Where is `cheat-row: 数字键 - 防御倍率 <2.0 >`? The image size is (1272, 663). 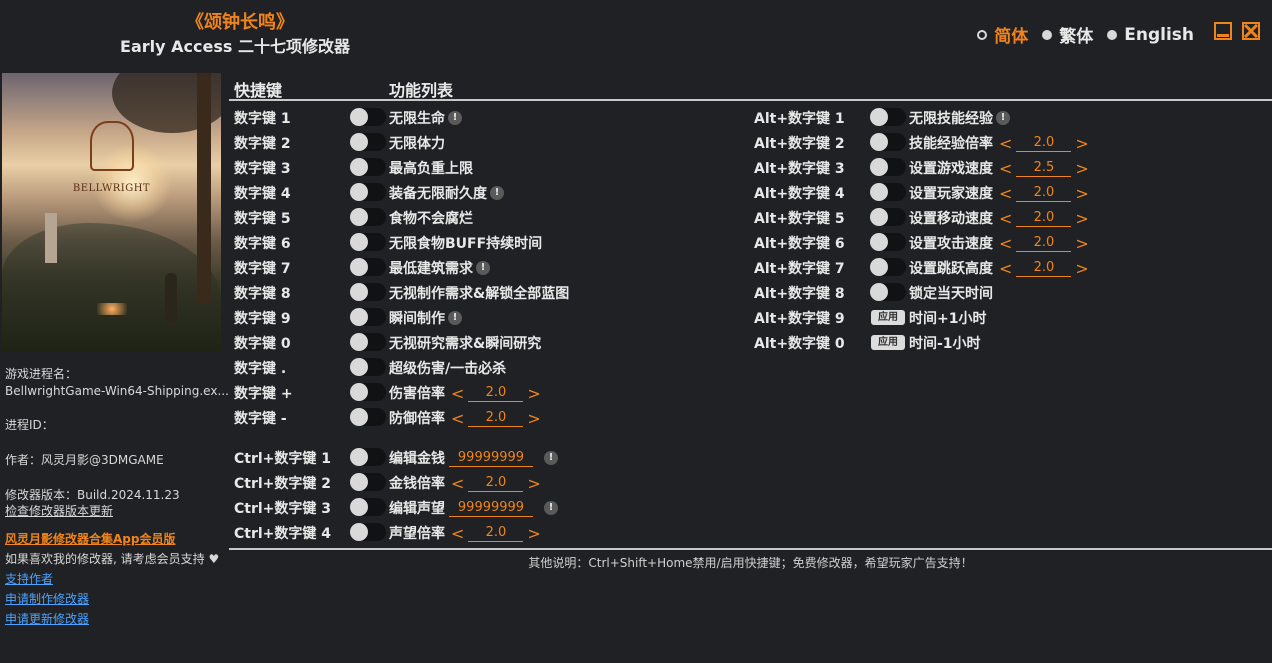
cheat-row: 数字键 - 防御倍率 <2.0 > is located at coordinates (484, 417).